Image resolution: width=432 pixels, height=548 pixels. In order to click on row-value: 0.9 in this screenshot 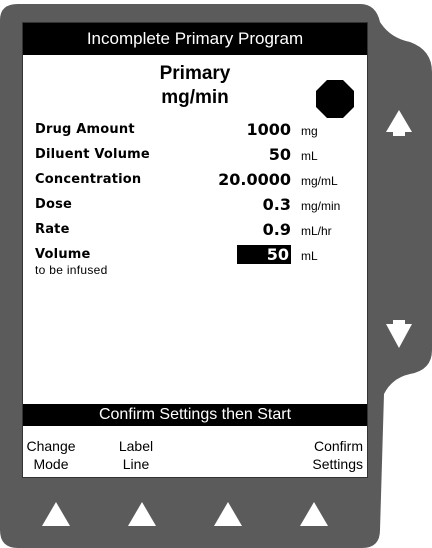, I will do `click(276, 229)`.